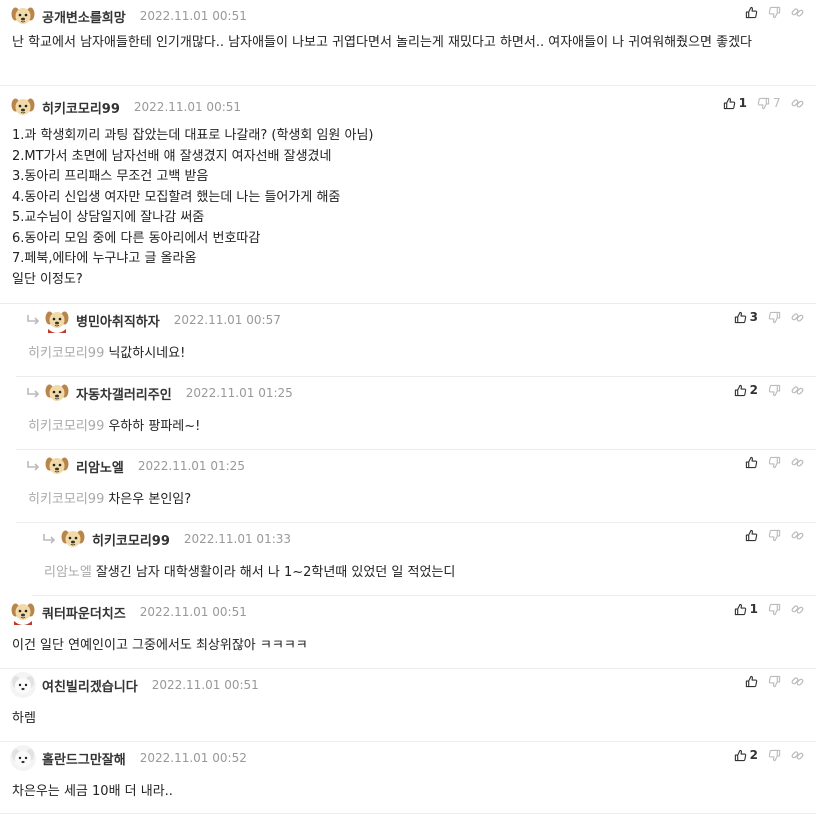 This screenshot has width=816, height=814. I want to click on mention-nickname: 리암노엘, so click(68, 572).